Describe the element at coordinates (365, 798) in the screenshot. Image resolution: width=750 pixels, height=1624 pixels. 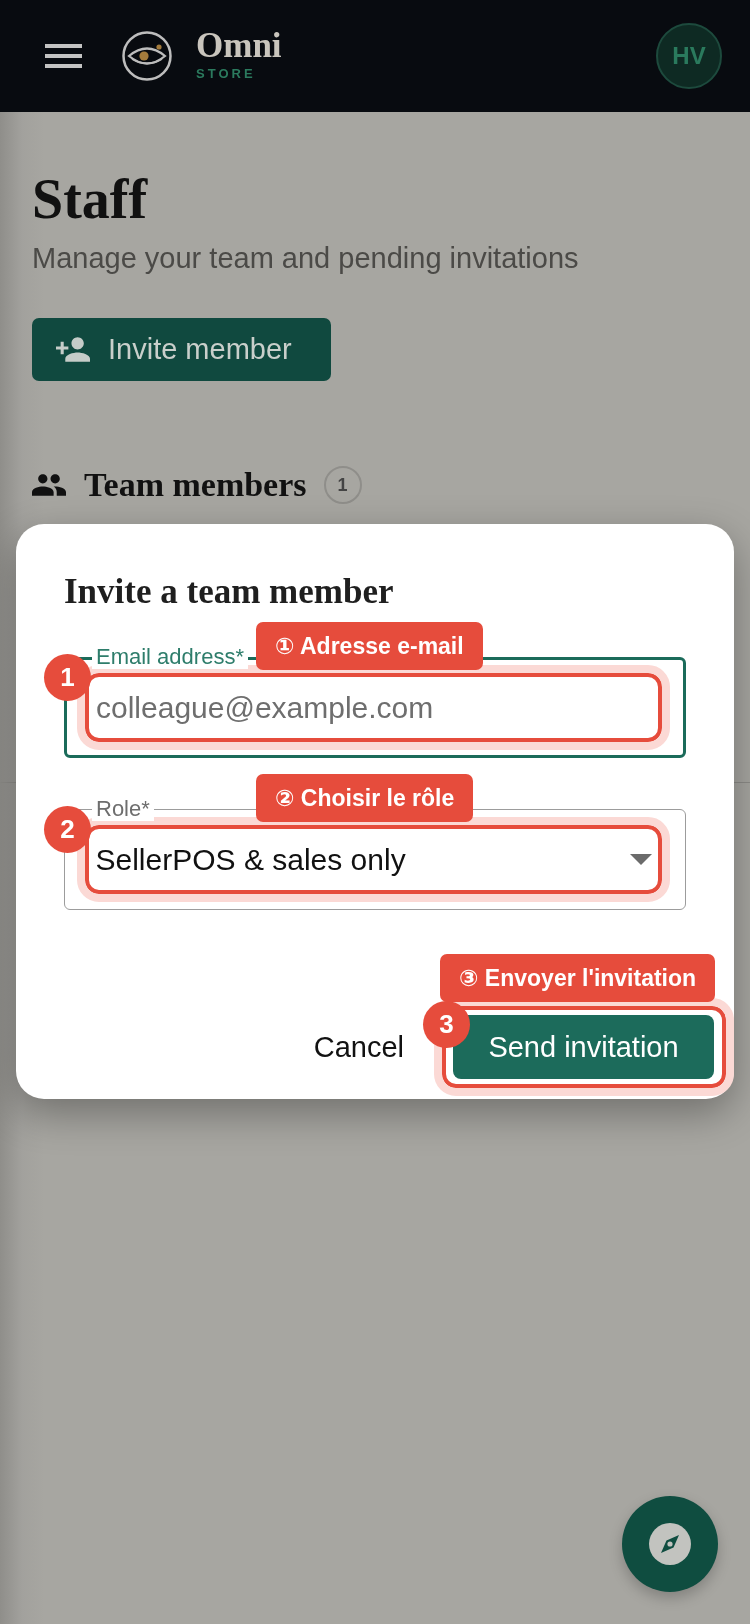
I see `callout-tooltip: ② Choisir le rôle` at that location.